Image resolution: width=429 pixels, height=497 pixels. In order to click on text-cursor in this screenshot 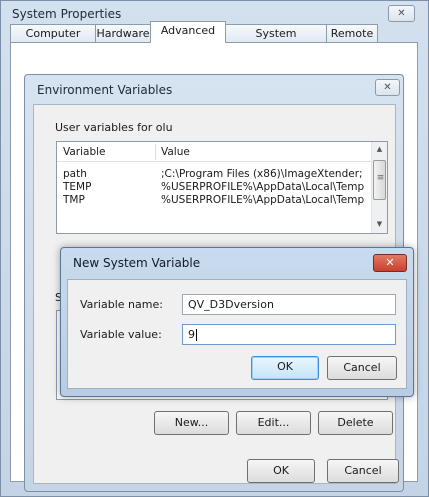, I will do `click(196, 335)`.